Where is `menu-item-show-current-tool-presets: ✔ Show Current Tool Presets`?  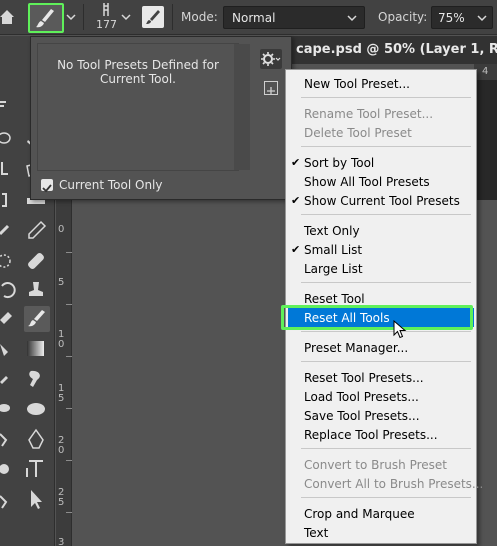 menu-item-show-current-tool-presets: ✔ Show Current Tool Presets is located at coordinates (381, 200).